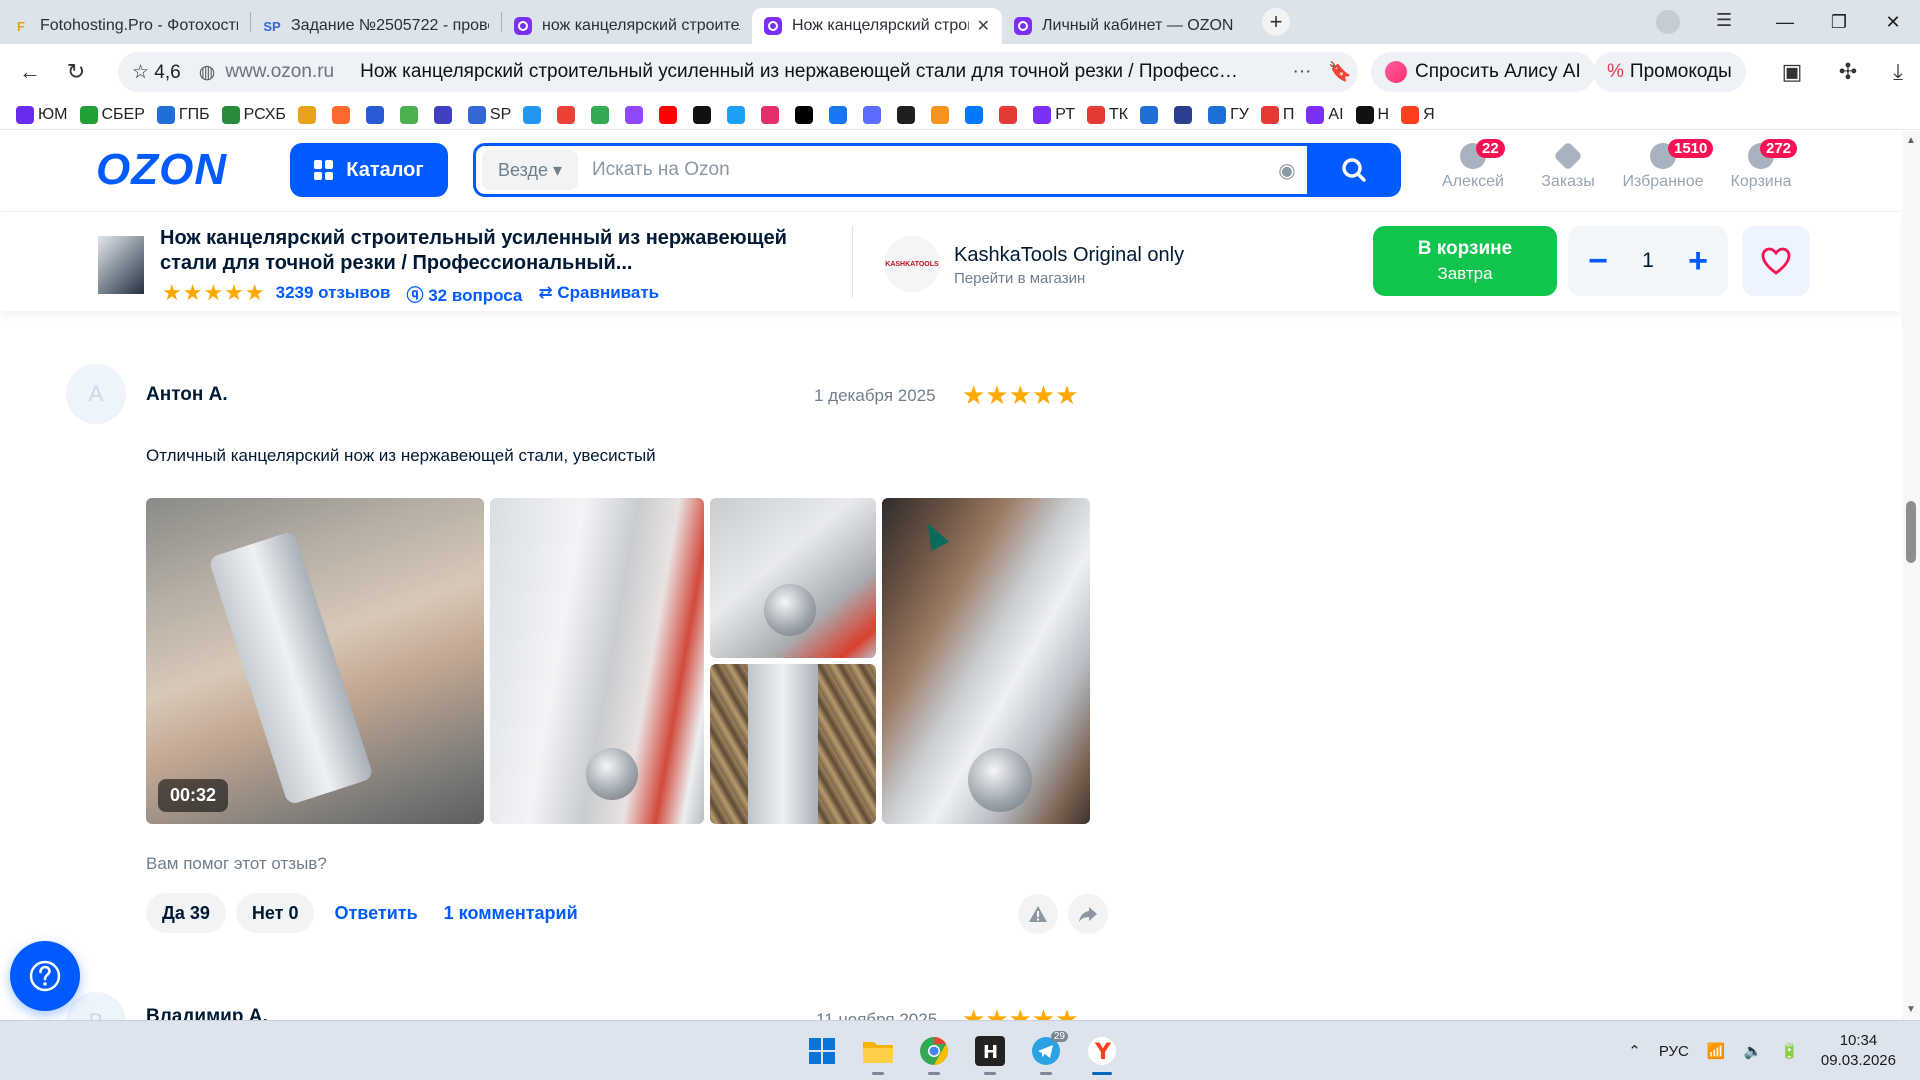 The height and width of the screenshot is (1080, 1920). I want to click on extensions-icon: ✣, so click(1848, 72).